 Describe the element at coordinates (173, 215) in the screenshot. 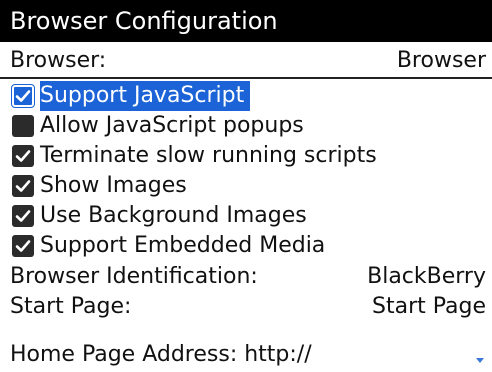

I see `option-label: Use Background Images` at that location.